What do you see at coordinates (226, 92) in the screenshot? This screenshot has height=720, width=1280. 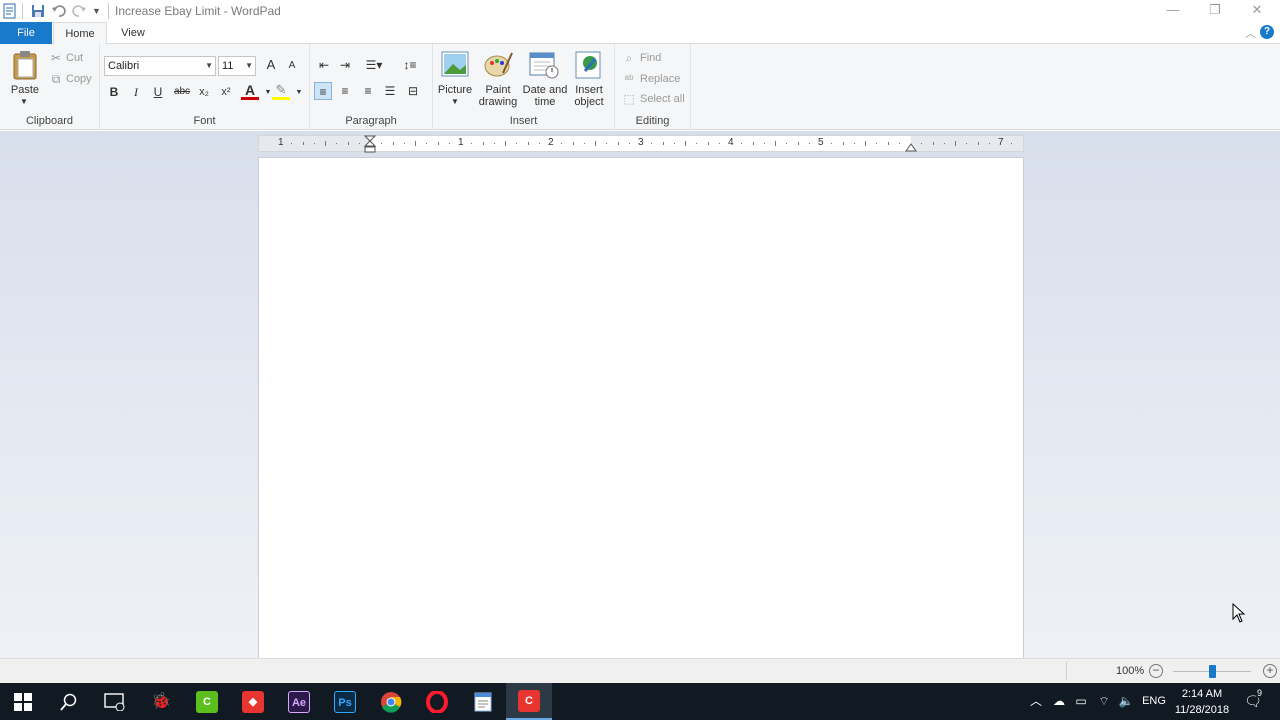 I see `superscript-button: x²` at bounding box center [226, 92].